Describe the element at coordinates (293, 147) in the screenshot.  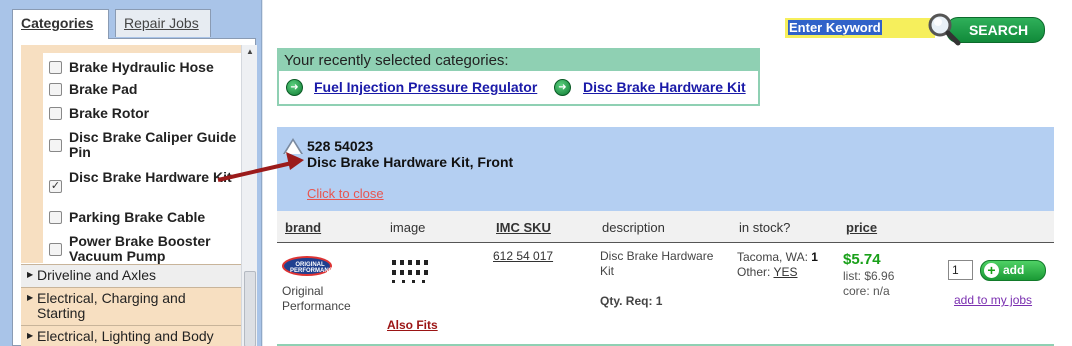
I see `collapse-triangle-fill` at that location.